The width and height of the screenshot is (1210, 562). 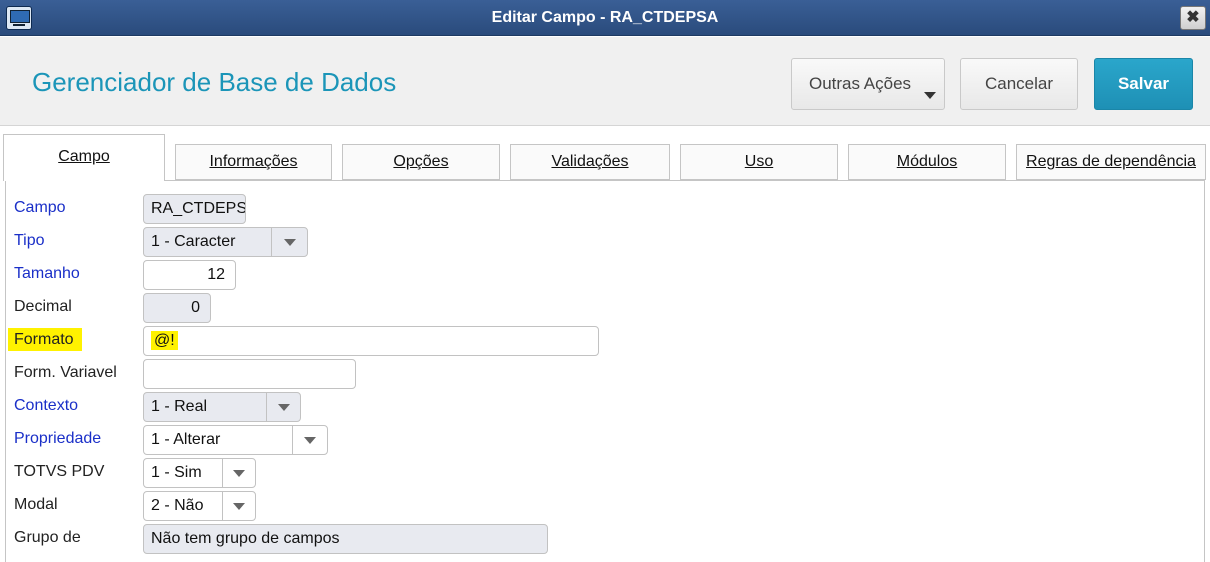 I want to click on tab-campo: Campo, so click(x=84, y=157).